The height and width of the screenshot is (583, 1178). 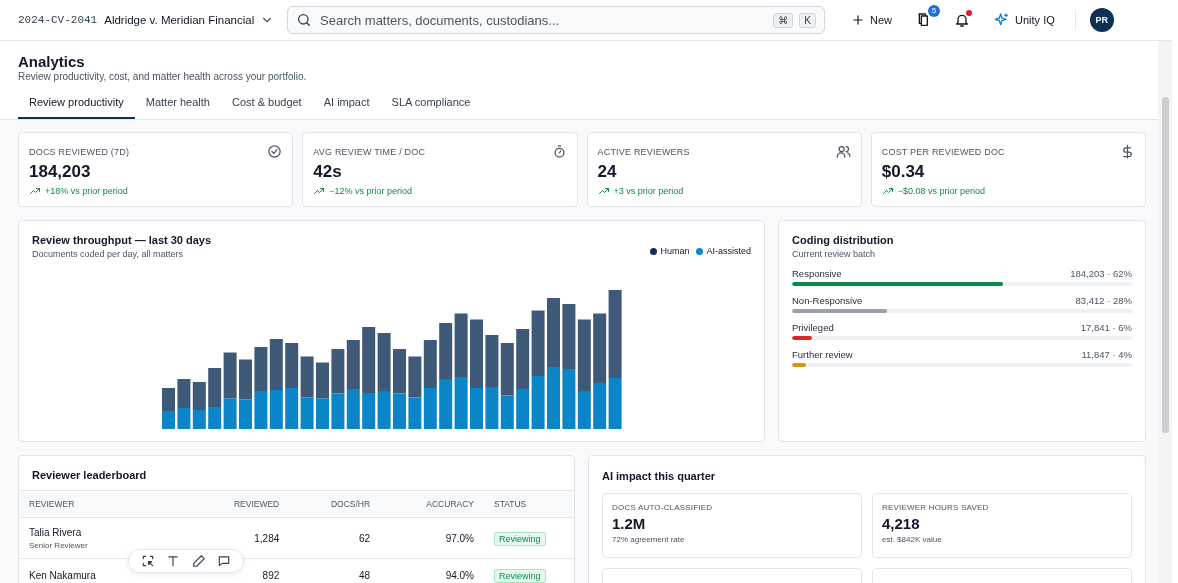 What do you see at coordinates (122, 240) in the screenshot?
I see `card-title: Review throughput — last 30 days` at bounding box center [122, 240].